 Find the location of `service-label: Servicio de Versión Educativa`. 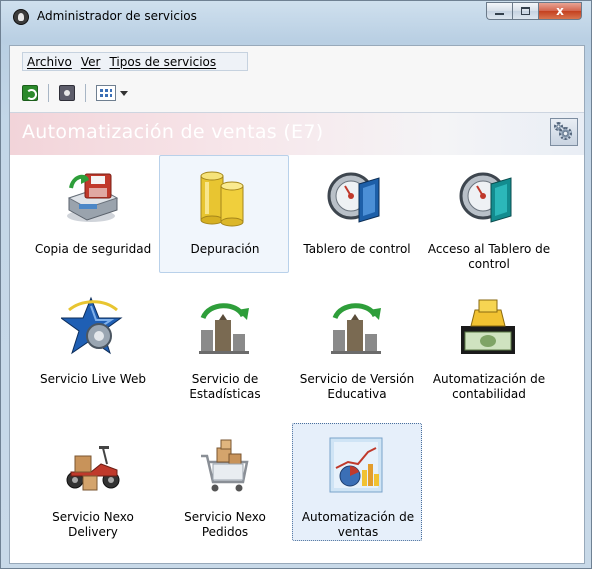

service-label: Servicio de Versión Educativa is located at coordinates (357, 386).